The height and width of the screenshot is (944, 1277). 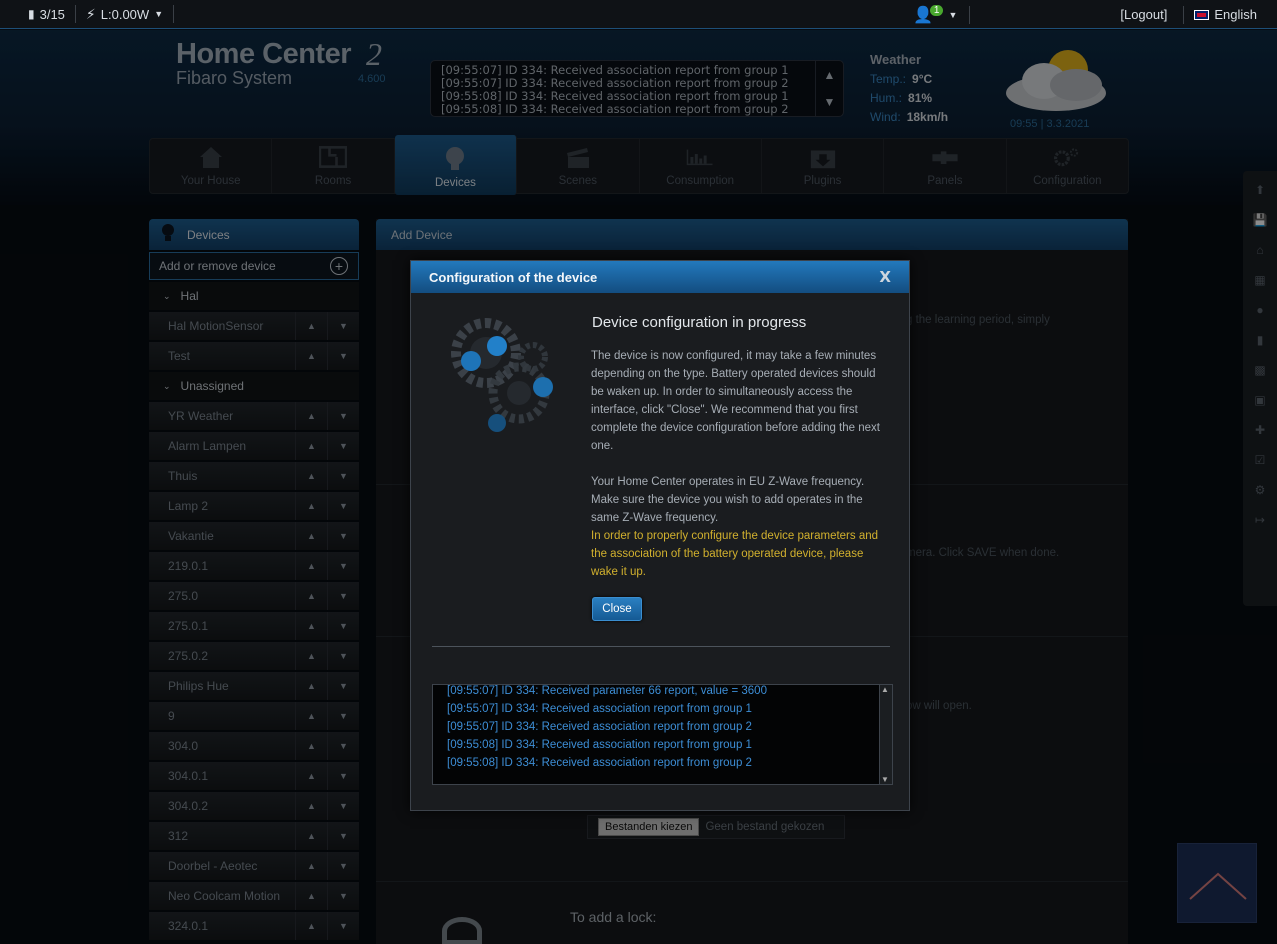 I want to click on language-selector: English, so click(x=1230, y=14).